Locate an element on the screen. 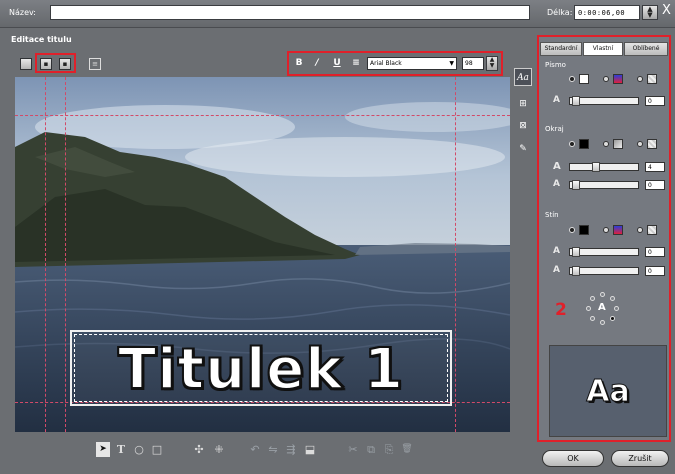 The image size is (675, 474). frame-icon is located at coordinates (26, 64).